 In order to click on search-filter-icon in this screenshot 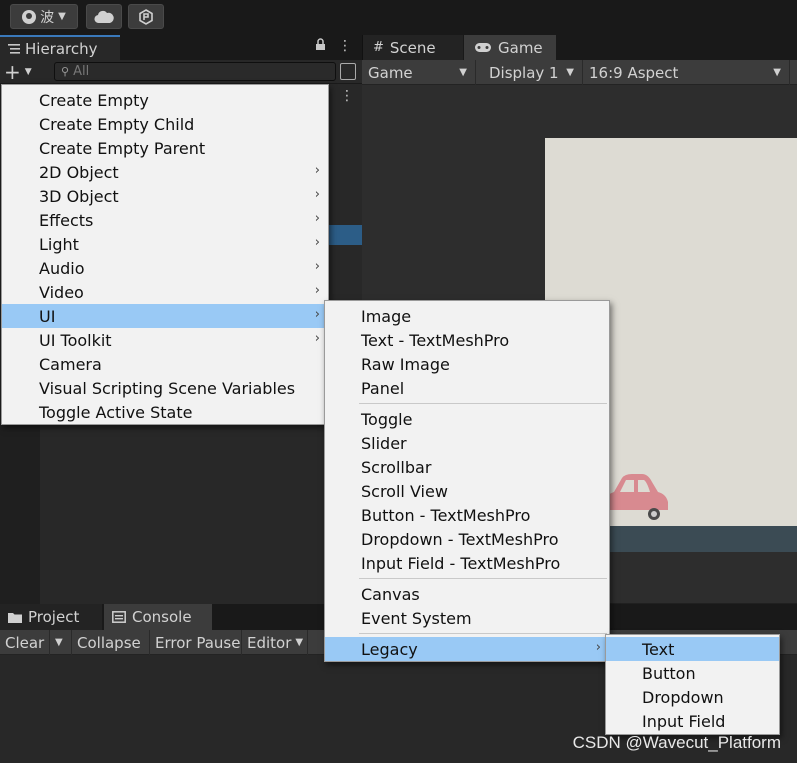, I will do `click(348, 71)`.